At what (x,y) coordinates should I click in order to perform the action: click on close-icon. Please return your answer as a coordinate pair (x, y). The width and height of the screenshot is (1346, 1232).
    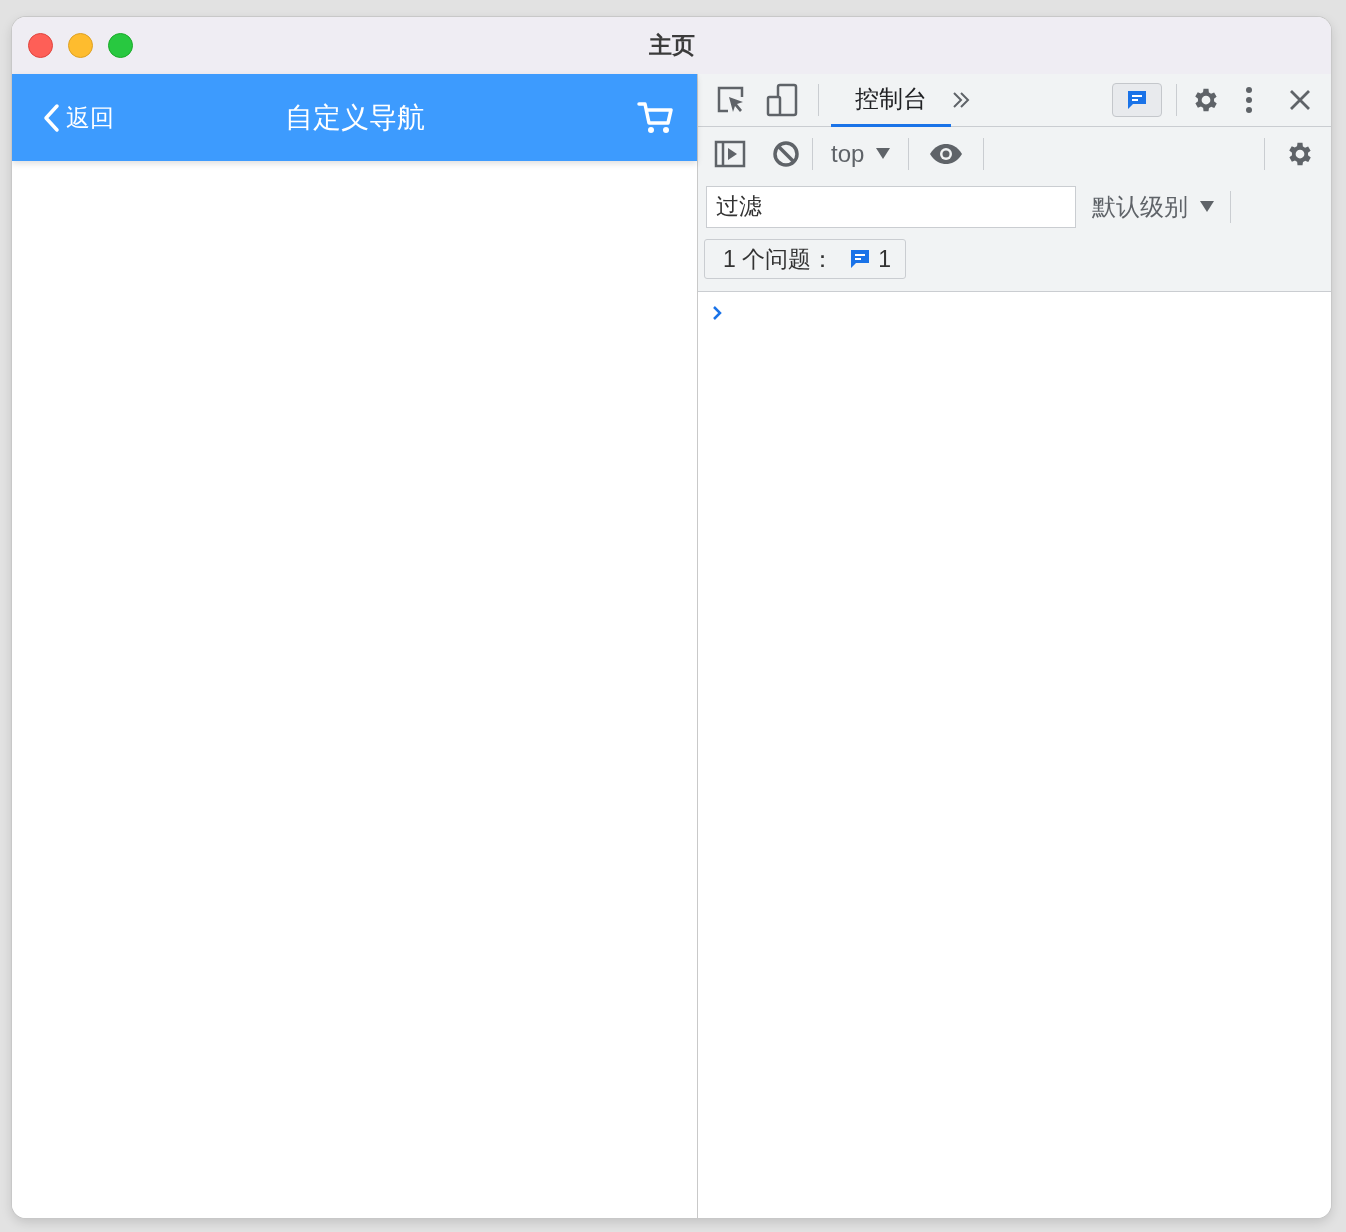
    Looking at the image, I should click on (1300, 100).